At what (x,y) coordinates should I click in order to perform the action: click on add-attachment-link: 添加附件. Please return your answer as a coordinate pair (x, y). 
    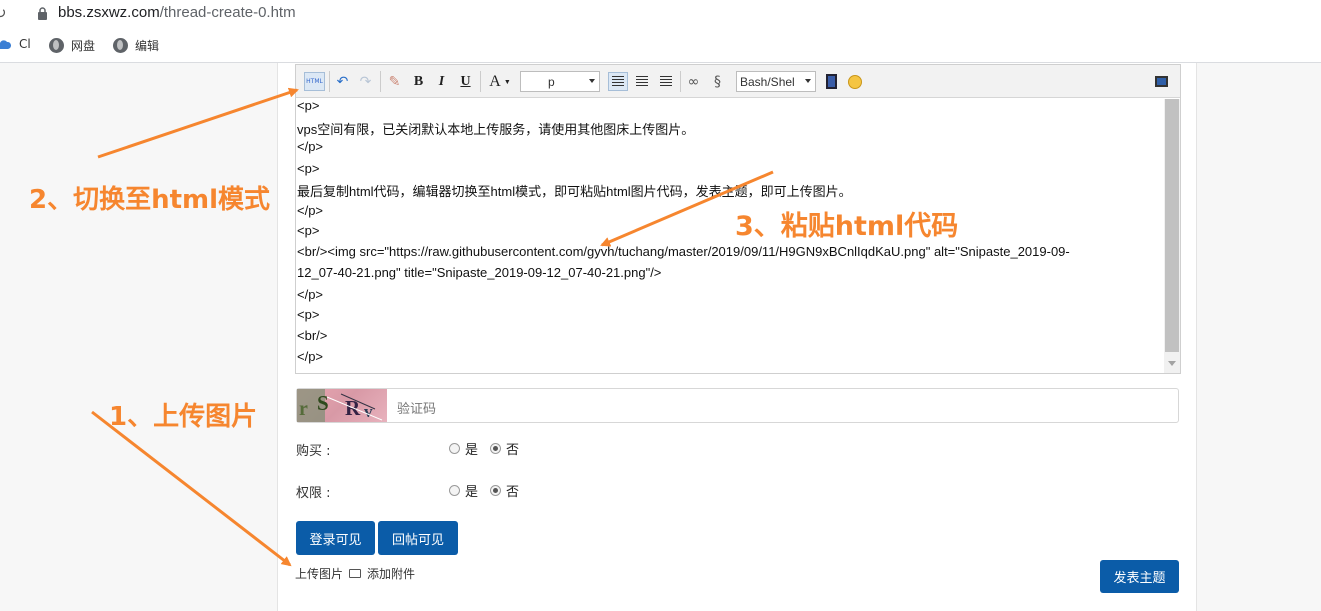
    Looking at the image, I should click on (391, 573).